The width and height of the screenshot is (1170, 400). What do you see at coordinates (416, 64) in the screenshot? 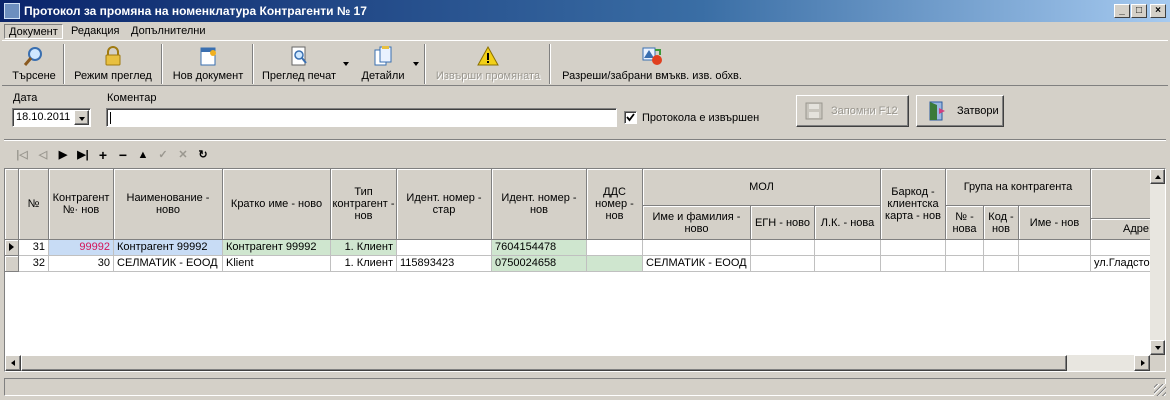
I see `details-dropdown-arrow` at bounding box center [416, 64].